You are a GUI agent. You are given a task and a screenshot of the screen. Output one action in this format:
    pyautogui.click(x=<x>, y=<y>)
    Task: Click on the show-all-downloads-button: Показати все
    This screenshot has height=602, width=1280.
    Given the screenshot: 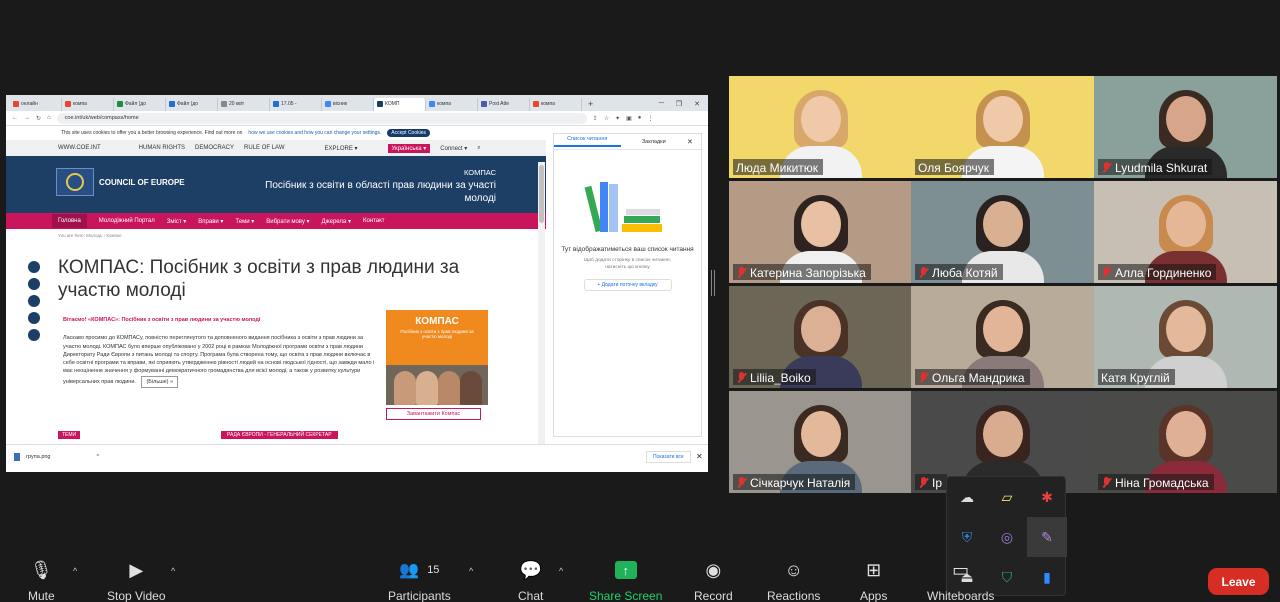 What is the action you would take?
    pyautogui.click(x=668, y=457)
    